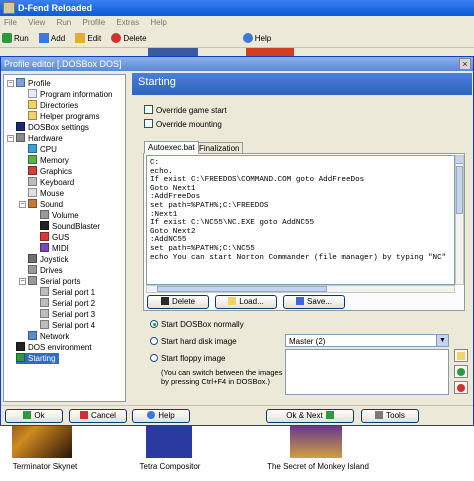 This screenshot has height=481, width=474. Describe the element at coordinates (52, 127) in the screenshot. I see `tree-item-dosbox-settings: DOSBox settings` at that location.